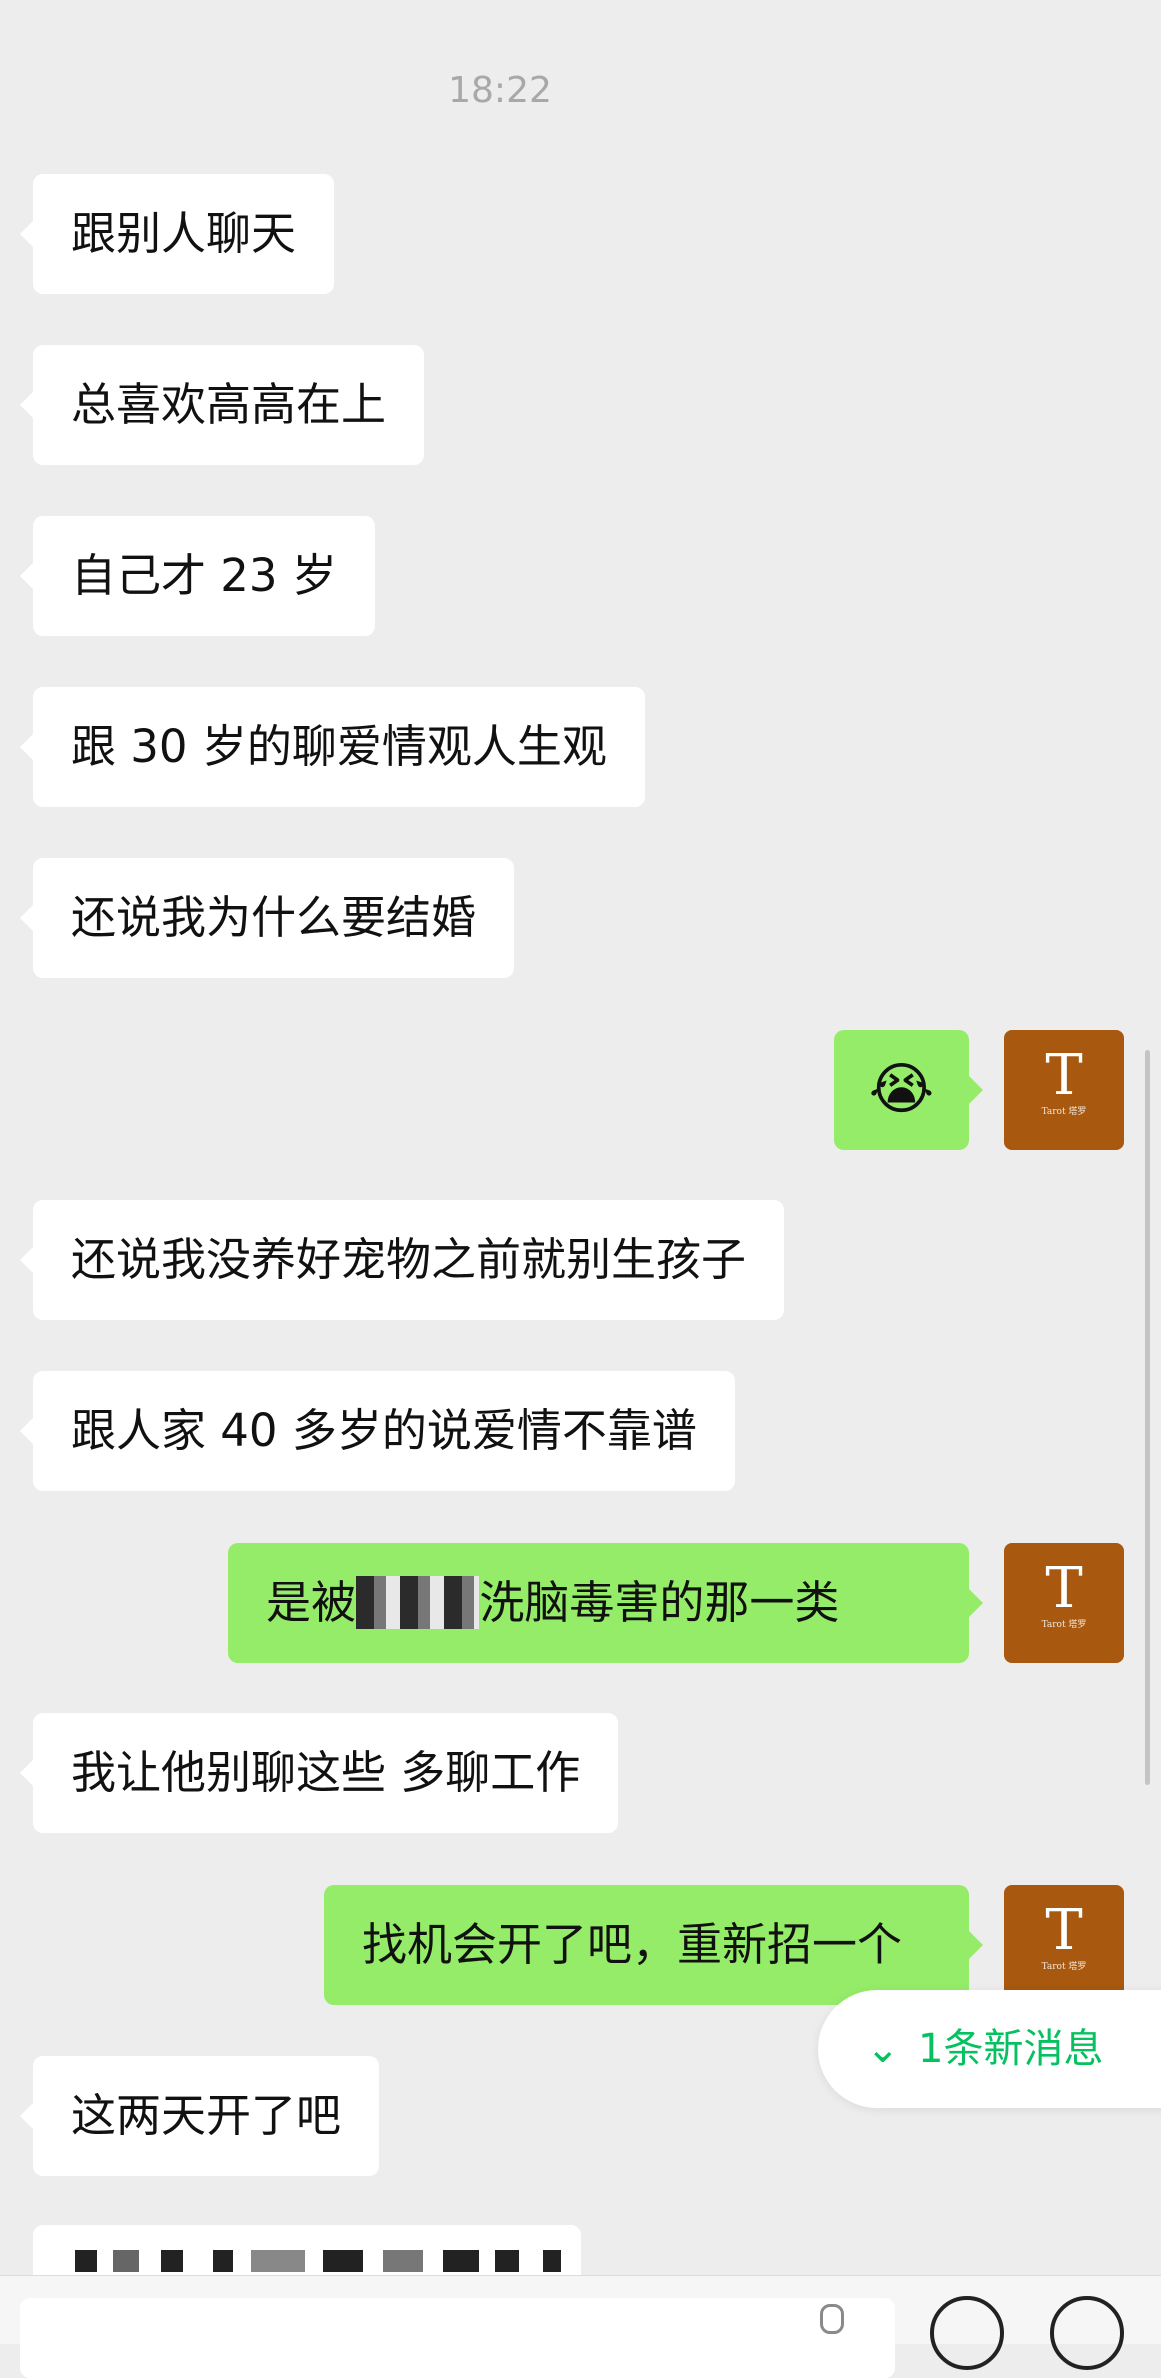 This screenshot has width=1161, height=2378. What do you see at coordinates (222, 405) in the screenshot?
I see `message-incoming: 总喜欢高高在上` at bounding box center [222, 405].